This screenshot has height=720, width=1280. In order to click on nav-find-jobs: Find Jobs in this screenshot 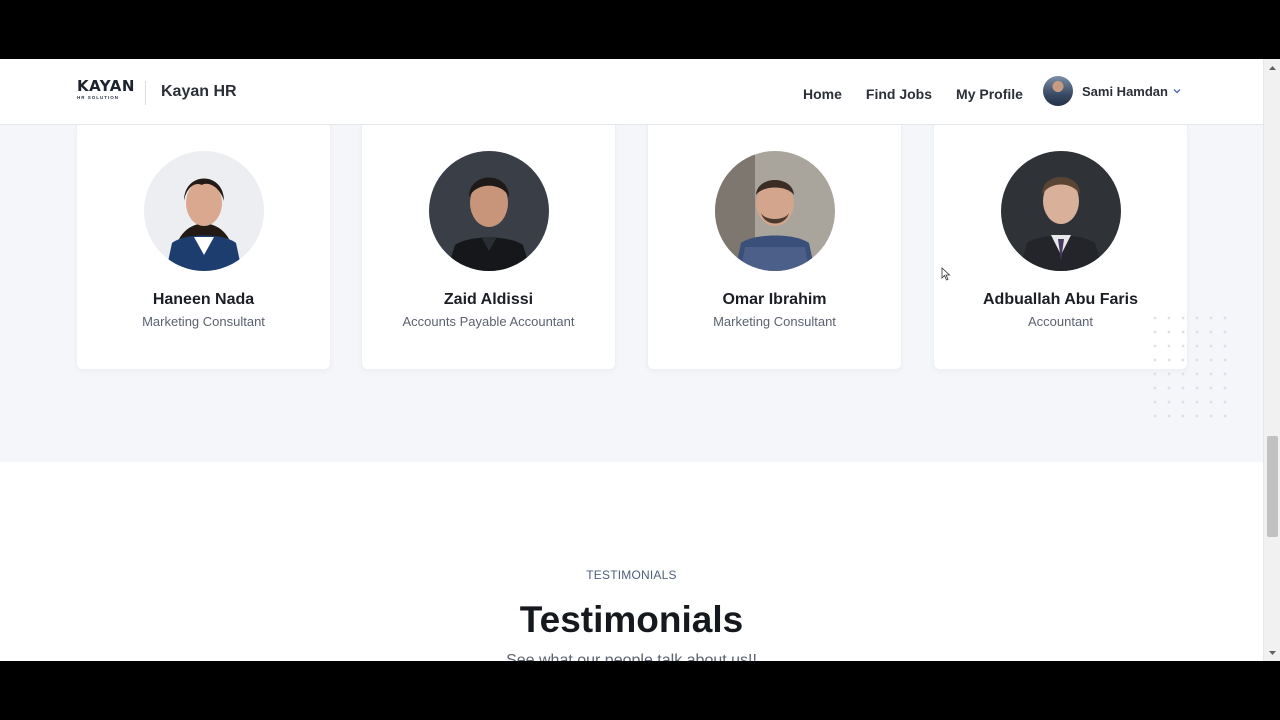, I will do `click(899, 94)`.